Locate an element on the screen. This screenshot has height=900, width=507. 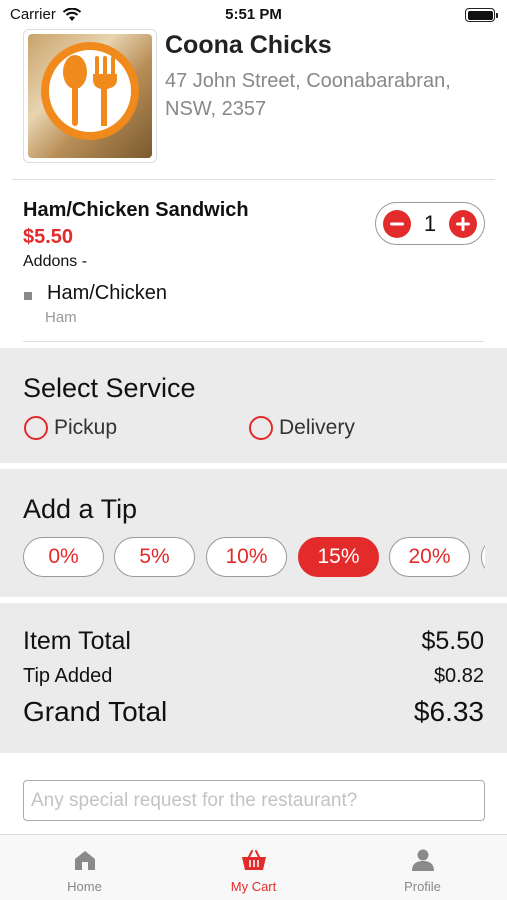
pickup-label: Pickup is located at coordinates (86, 427).